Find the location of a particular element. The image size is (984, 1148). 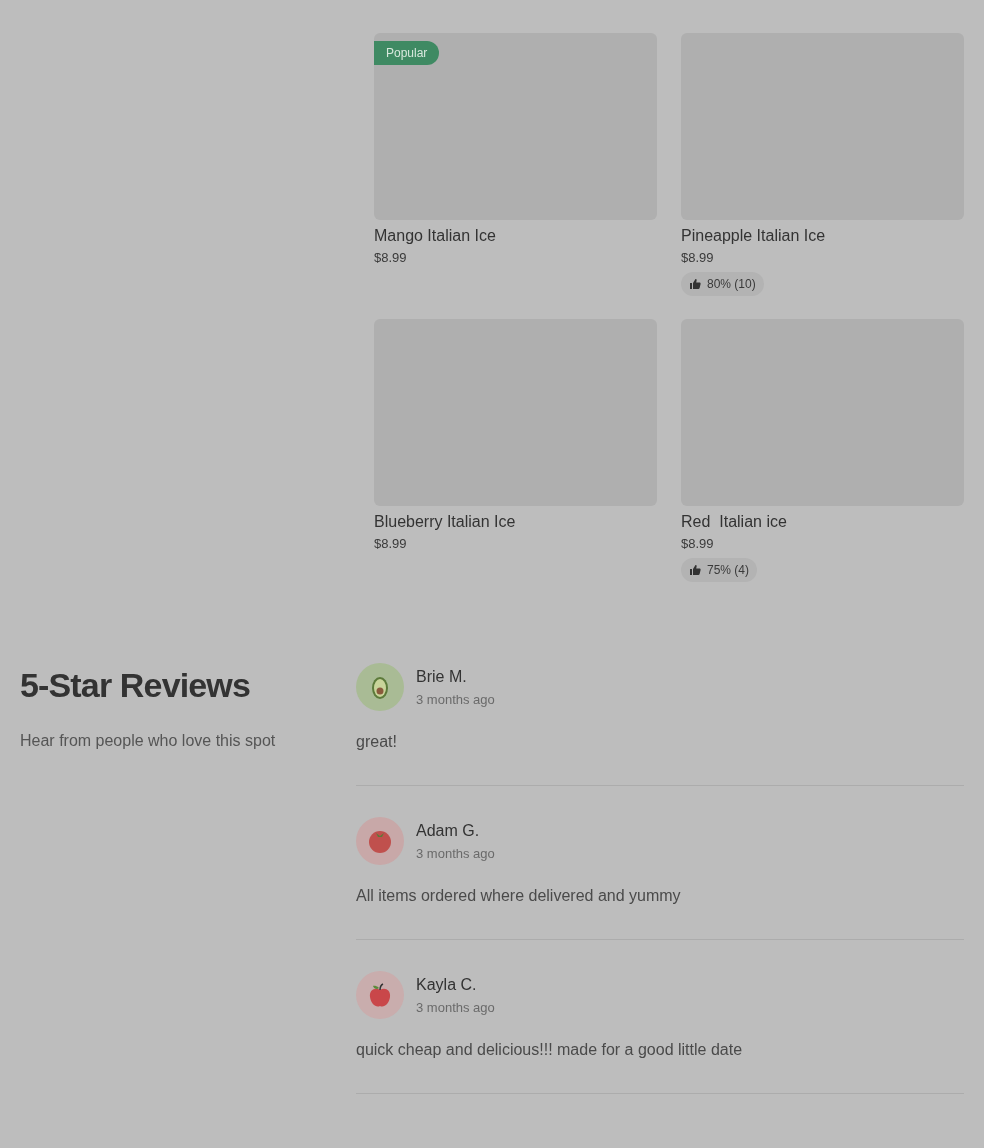

item-name: Red Italian ice is located at coordinates (734, 522).